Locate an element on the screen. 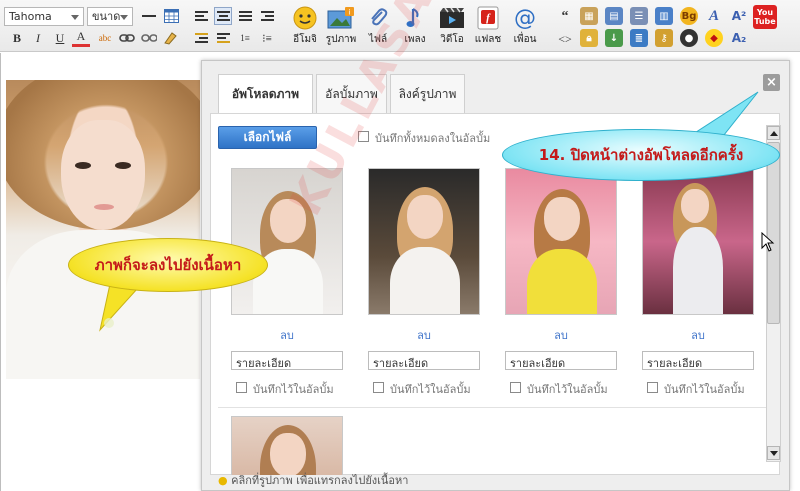 The image size is (800, 491). content-callout: ภาพก็จะลงไปยังเนื้อหา is located at coordinates (168, 265).